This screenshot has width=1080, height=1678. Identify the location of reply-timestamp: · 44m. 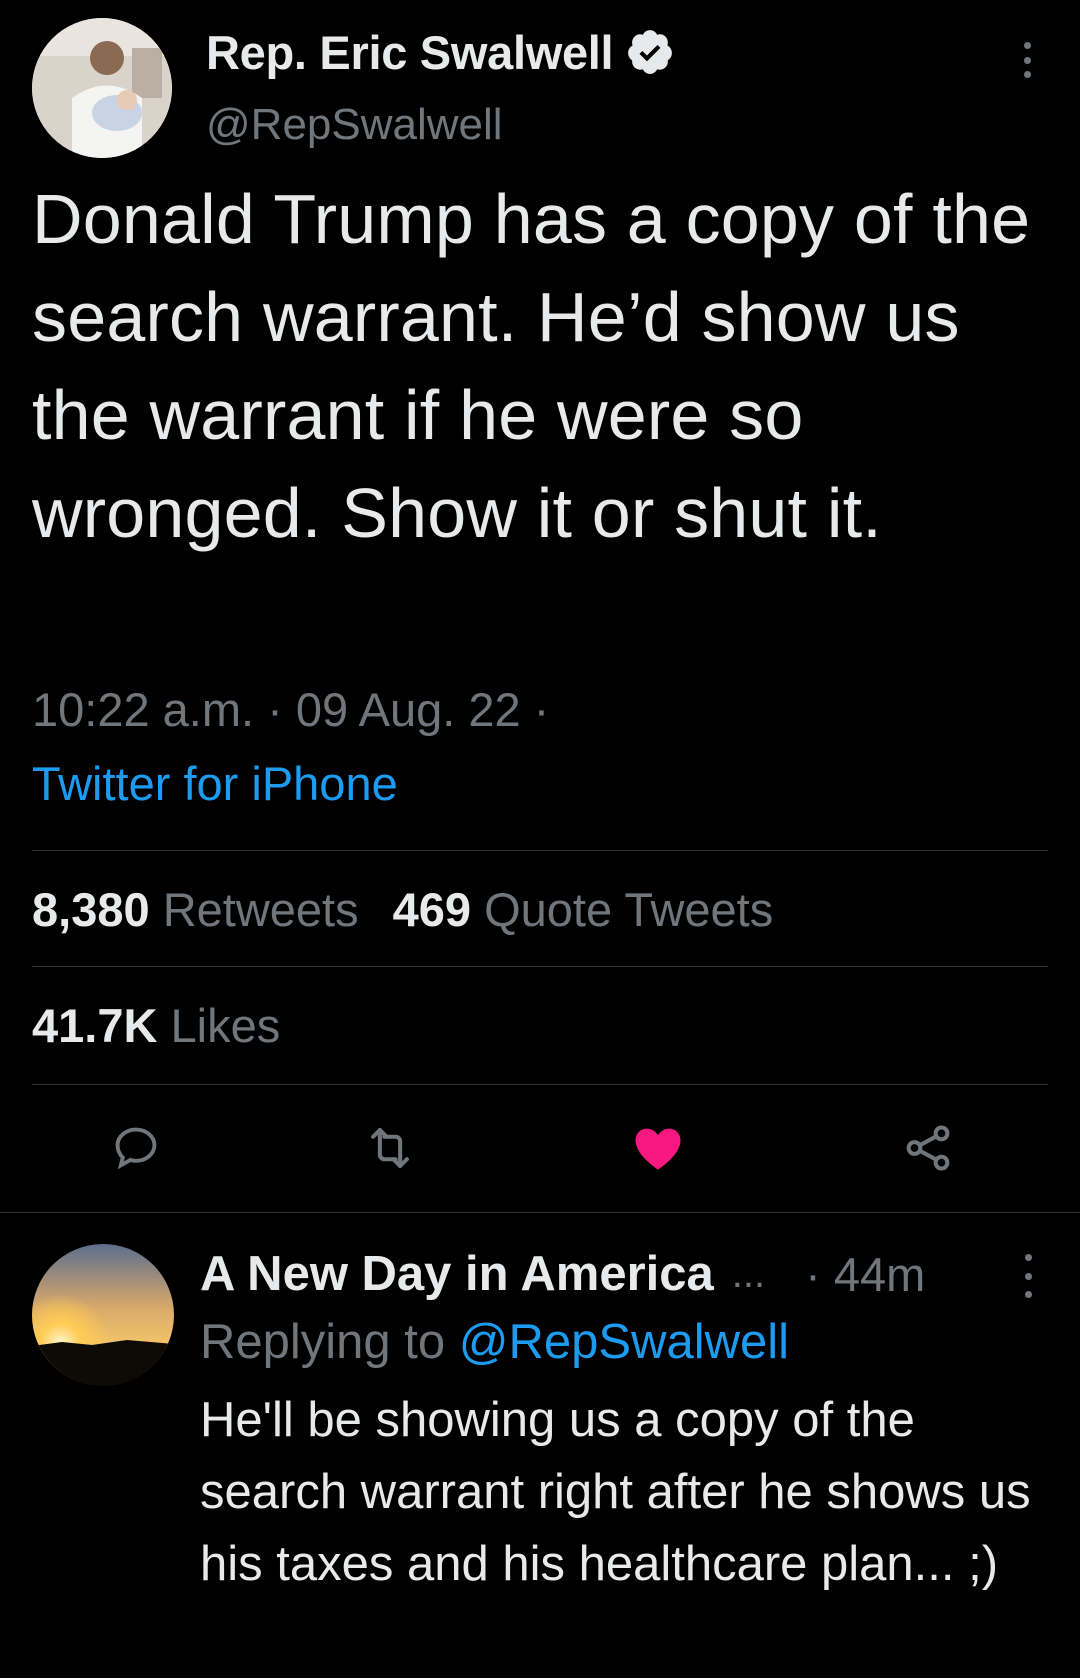
(865, 1274).